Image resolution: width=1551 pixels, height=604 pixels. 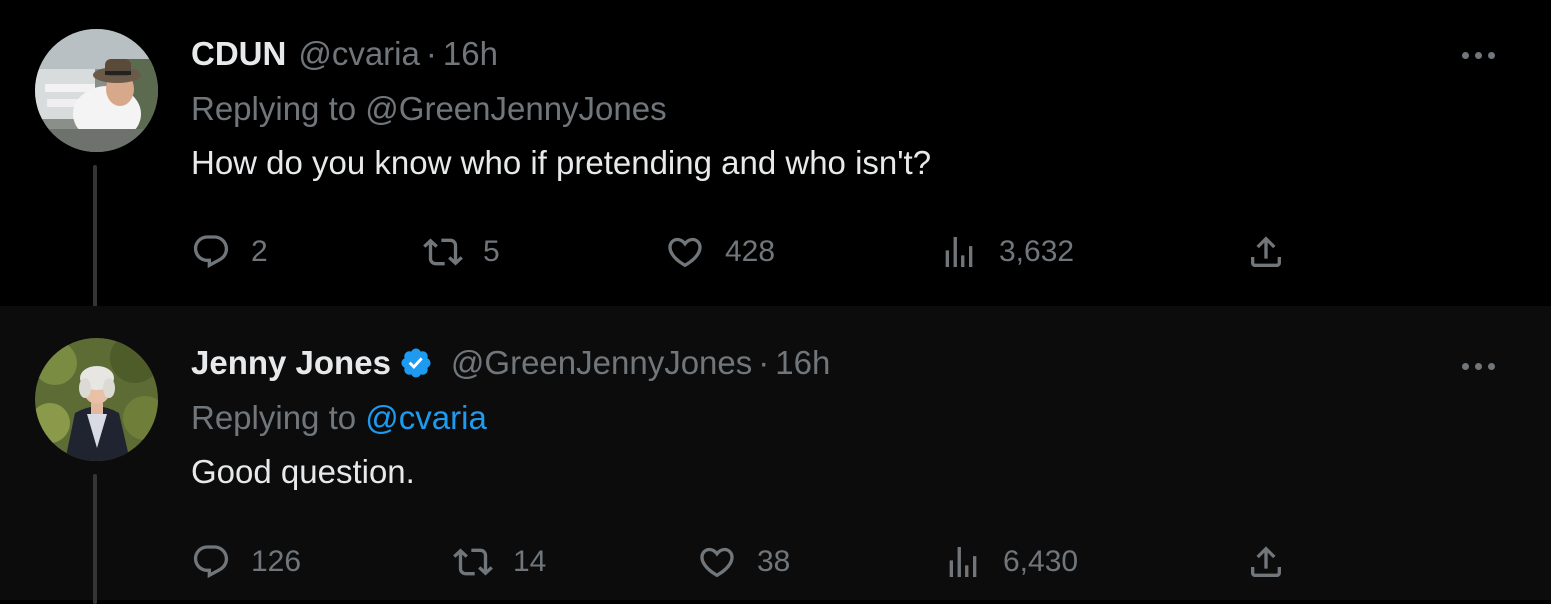 I want to click on like-button: 428, so click(x=720, y=252).